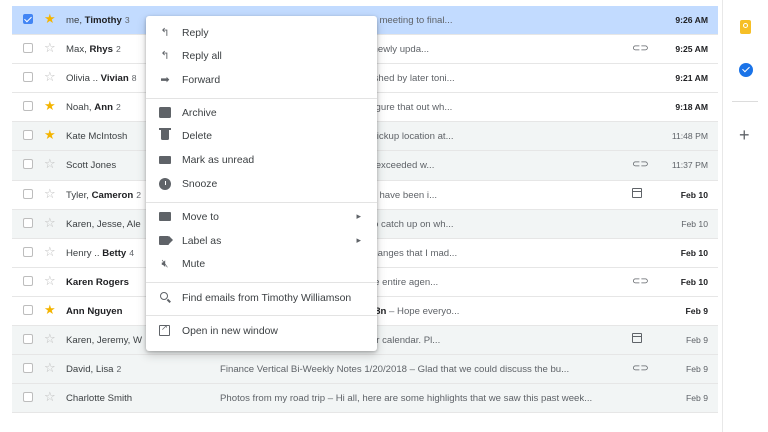 The width and height of the screenshot is (768, 432). I want to click on email-date: 9:25 AM, so click(691, 49).